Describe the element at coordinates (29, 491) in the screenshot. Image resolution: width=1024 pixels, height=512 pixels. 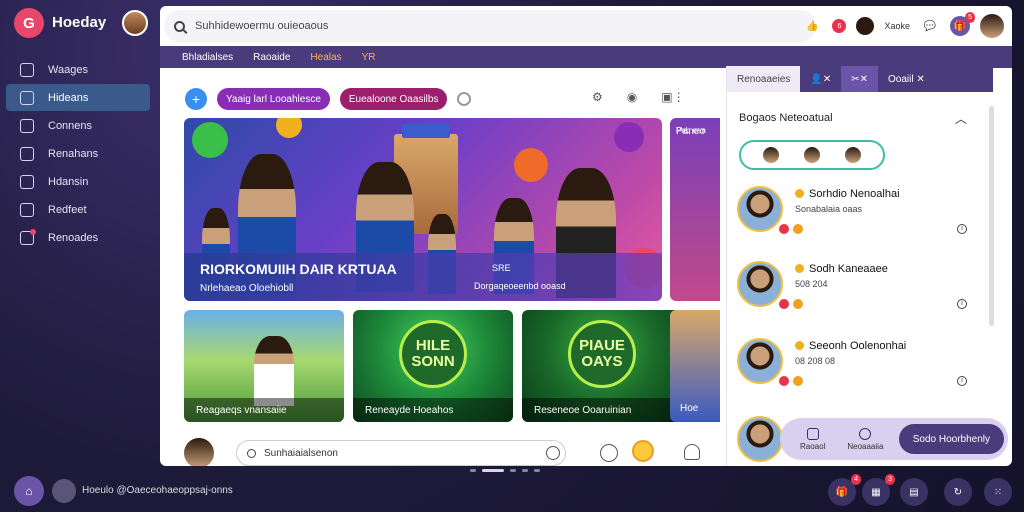
I see `home-icon: ⌂` at that location.